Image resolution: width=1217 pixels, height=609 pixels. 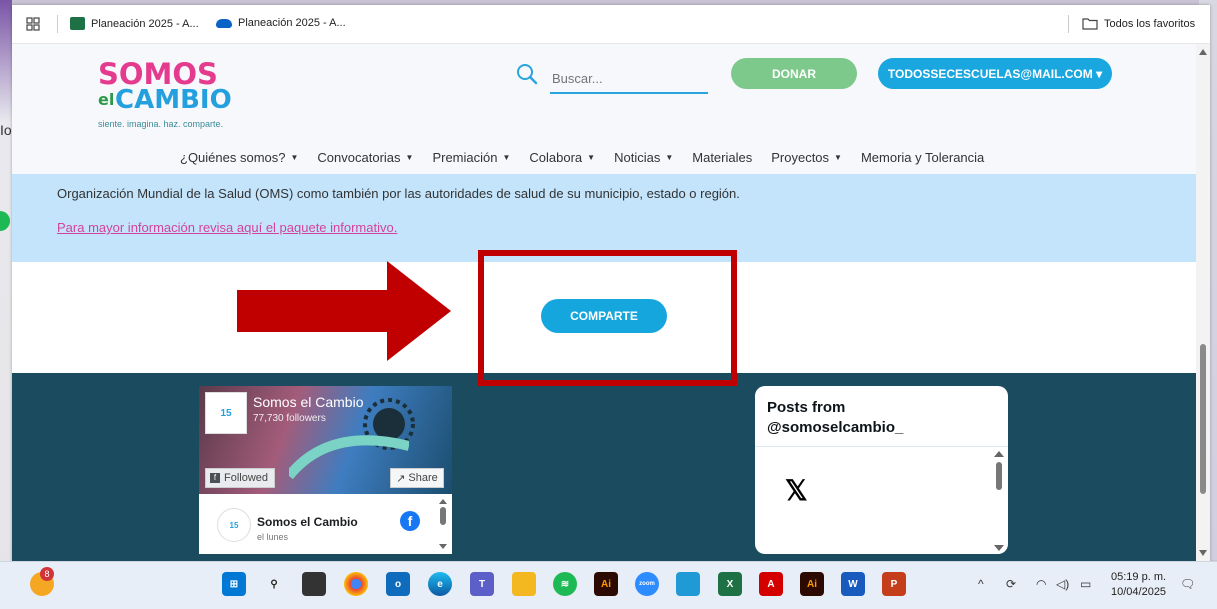 What do you see at coordinates (1085, 584) in the screenshot?
I see `battery-icon: ▭` at bounding box center [1085, 584].